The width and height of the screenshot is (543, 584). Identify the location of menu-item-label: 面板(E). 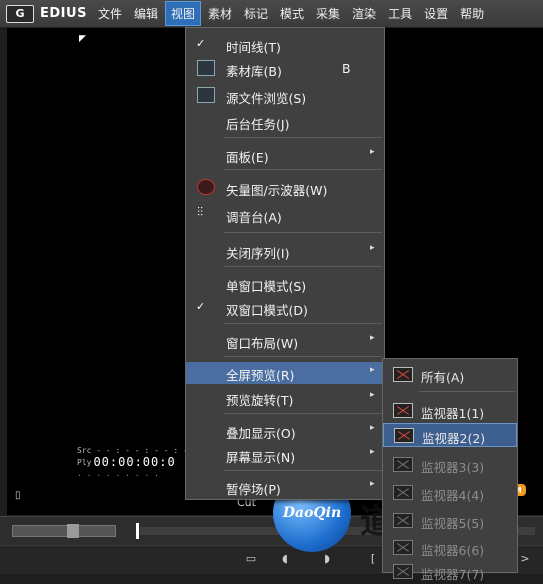
(247, 157).